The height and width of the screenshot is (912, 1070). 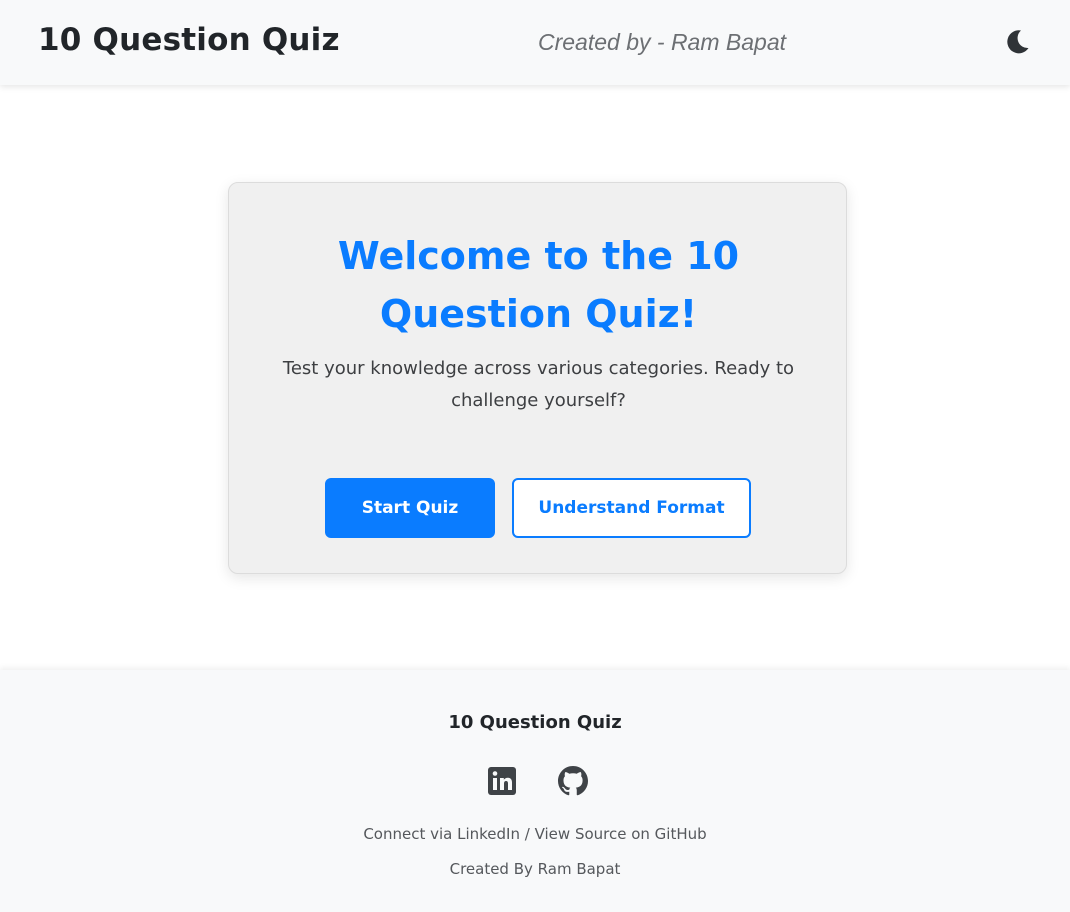 I want to click on github-icon, so click(x=573, y=781).